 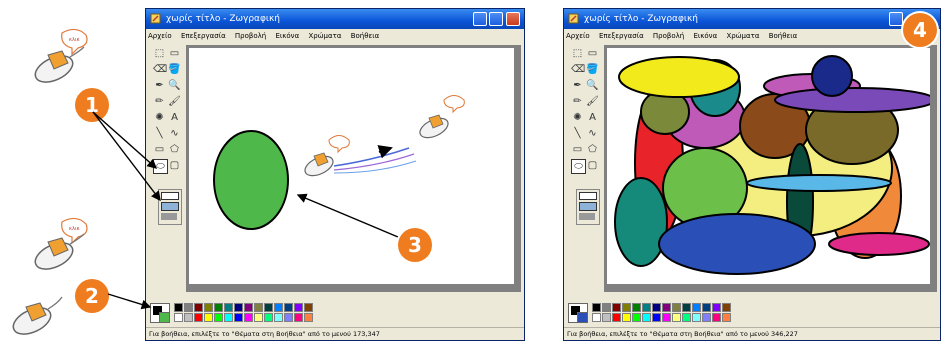 I want to click on picker-icon: ✒, so click(x=159, y=85).